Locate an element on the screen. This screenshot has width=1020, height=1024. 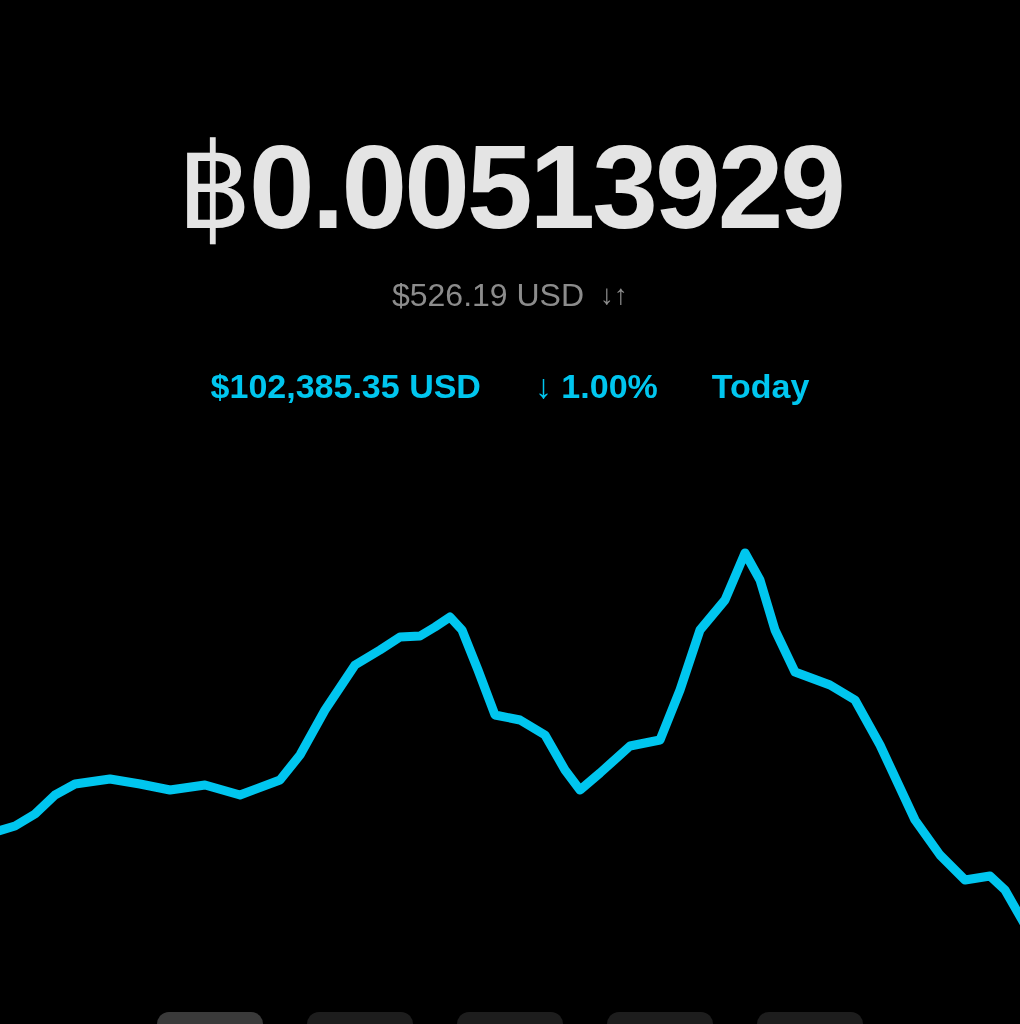
swap-button: ↓↑ is located at coordinates (614, 295).